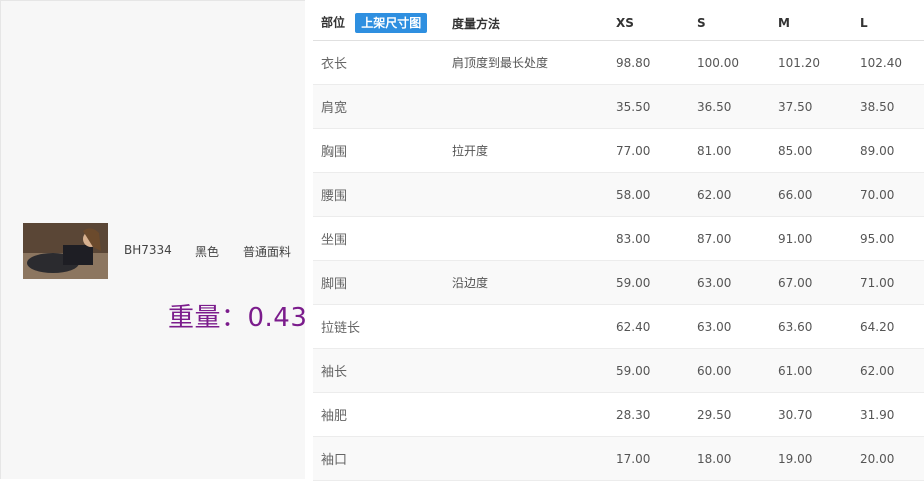  Describe the element at coordinates (811, 326) in the screenshot. I see `cell-size-m: 63.60` at that location.